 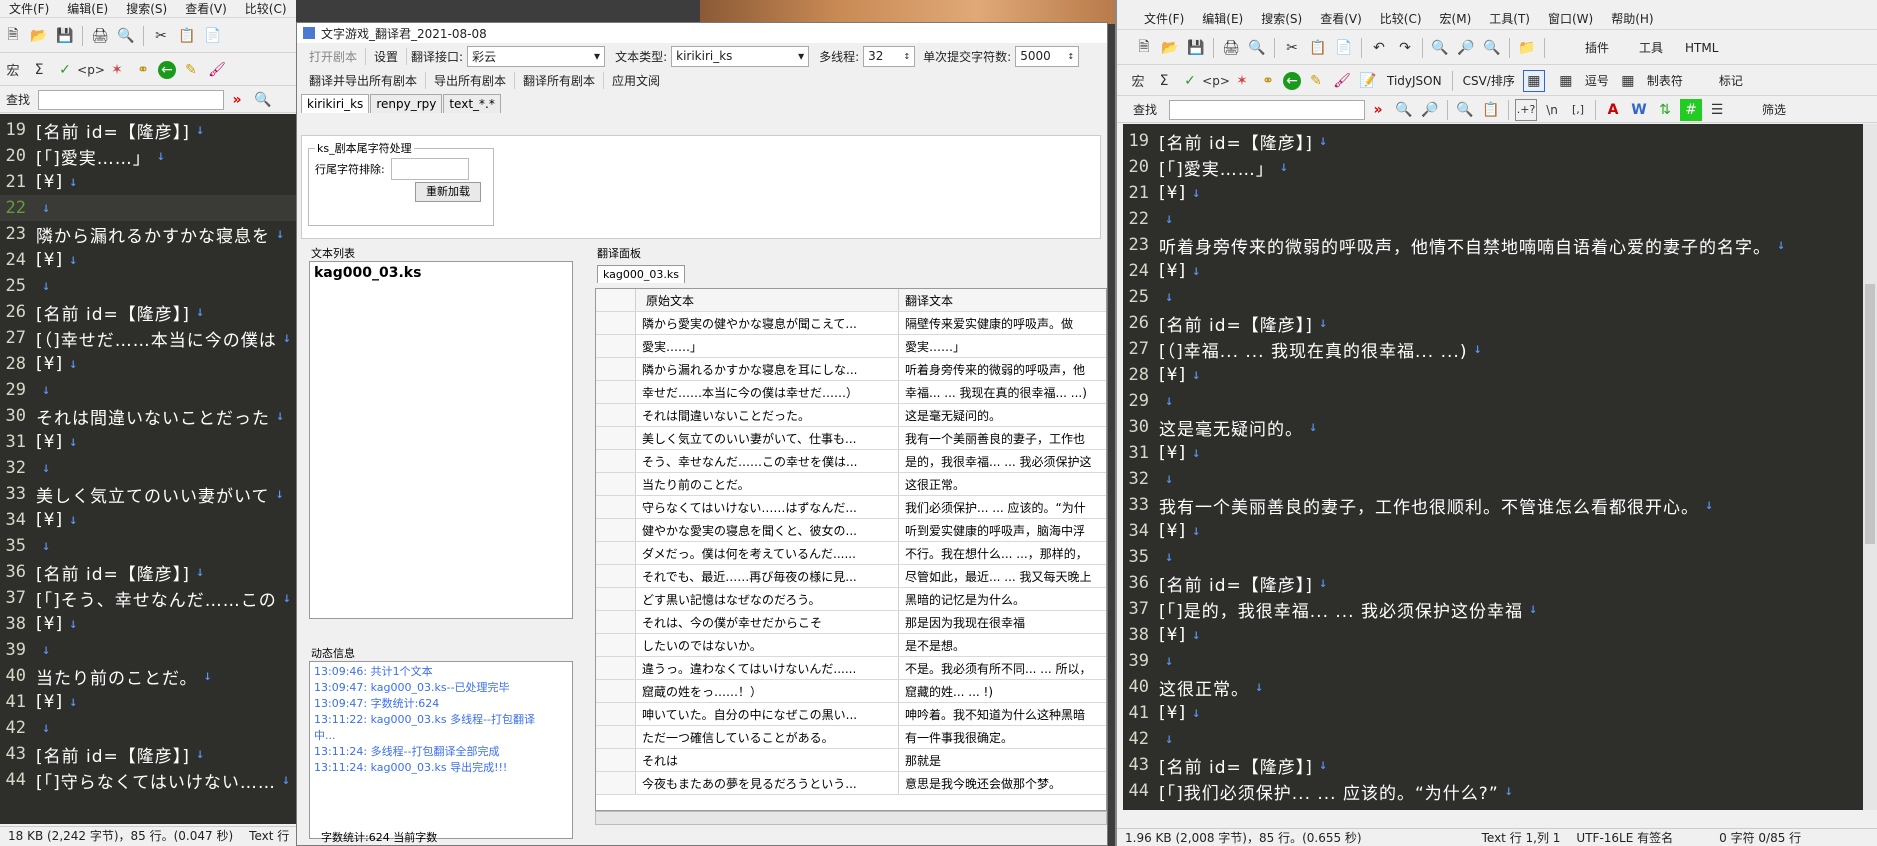 What do you see at coordinates (767, 737) in the screenshot?
I see `source-cell: ただ一つ確信していることがある。` at bounding box center [767, 737].